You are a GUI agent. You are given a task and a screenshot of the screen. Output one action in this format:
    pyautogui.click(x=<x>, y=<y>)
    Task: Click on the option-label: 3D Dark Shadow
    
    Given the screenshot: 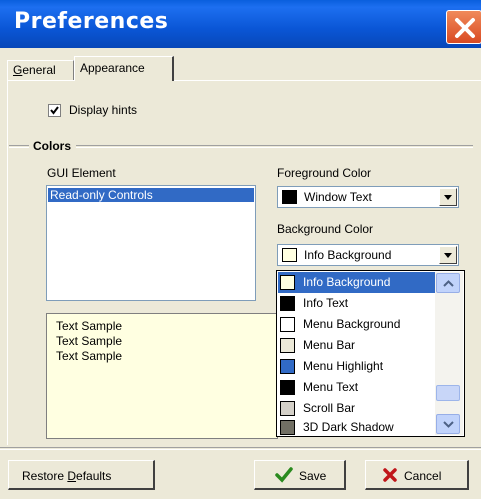 What is the action you would take?
    pyautogui.click(x=348, y=427)
    